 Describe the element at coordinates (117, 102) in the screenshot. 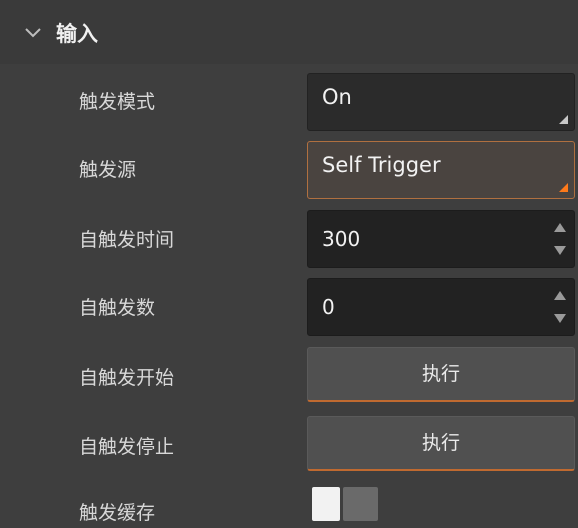

I see `trigger-mode-label: 触发模式` at that location.